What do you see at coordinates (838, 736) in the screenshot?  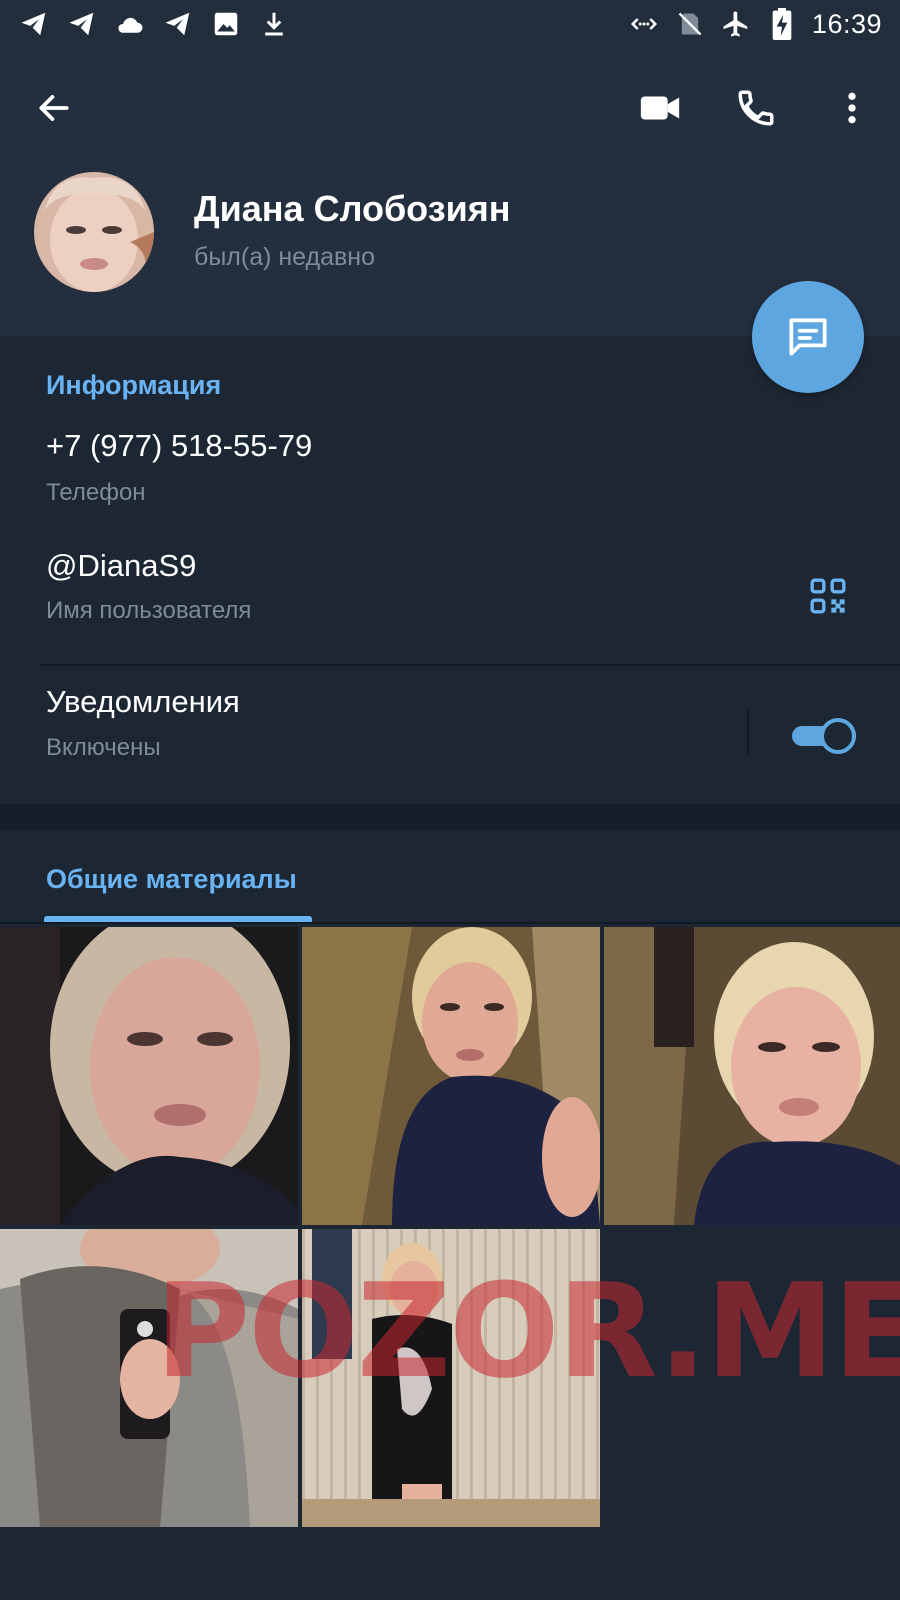 I see `toggle-knob` at bounding box center [838, 736].